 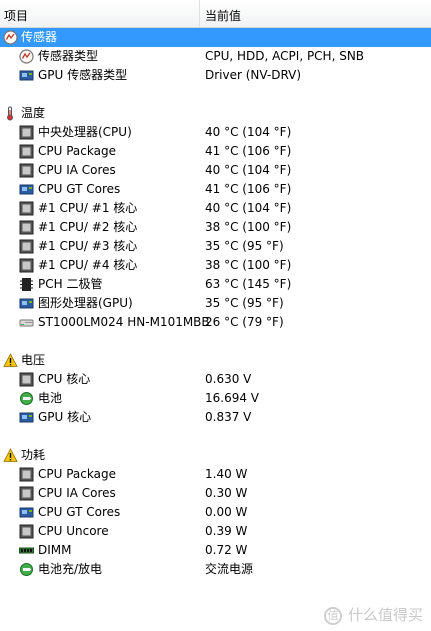 I want to click on item-value: 0.00 W, so click(x=226, y=512).